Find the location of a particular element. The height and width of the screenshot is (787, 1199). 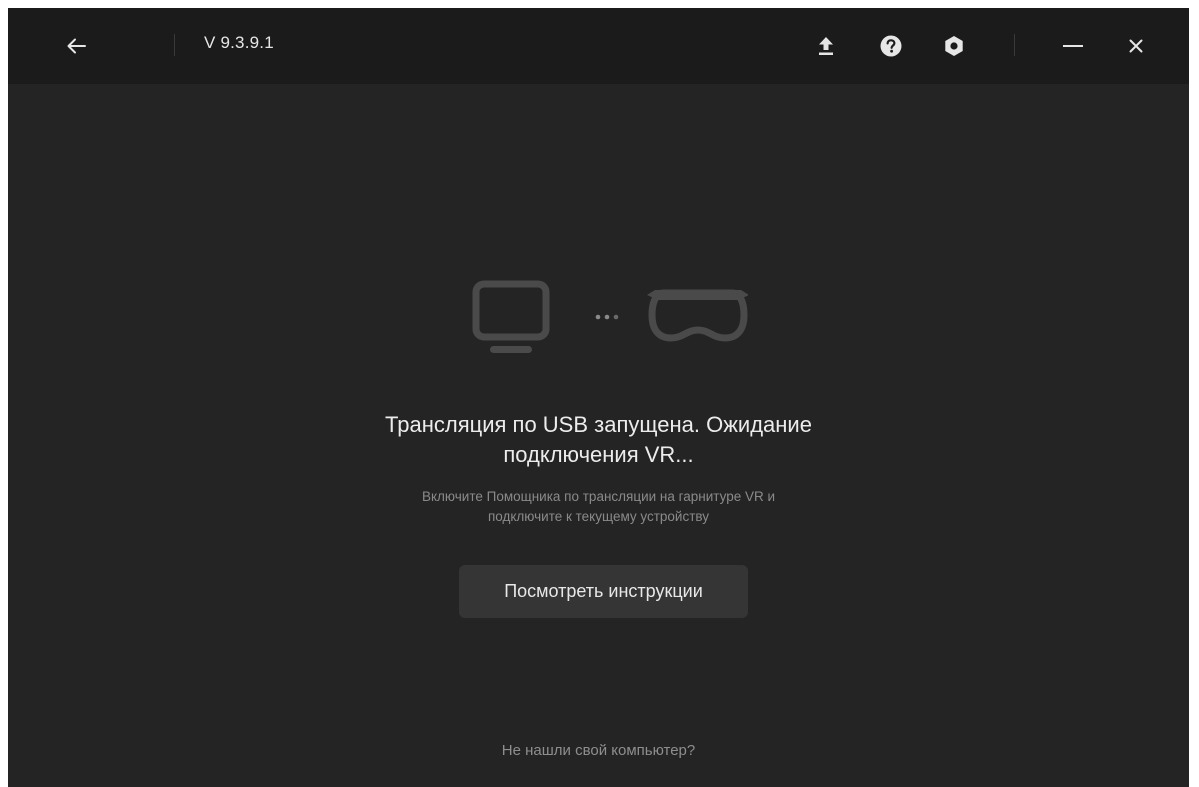

view-instructions-button: Посмотреть инструкции is located at coordinates (603, 591).